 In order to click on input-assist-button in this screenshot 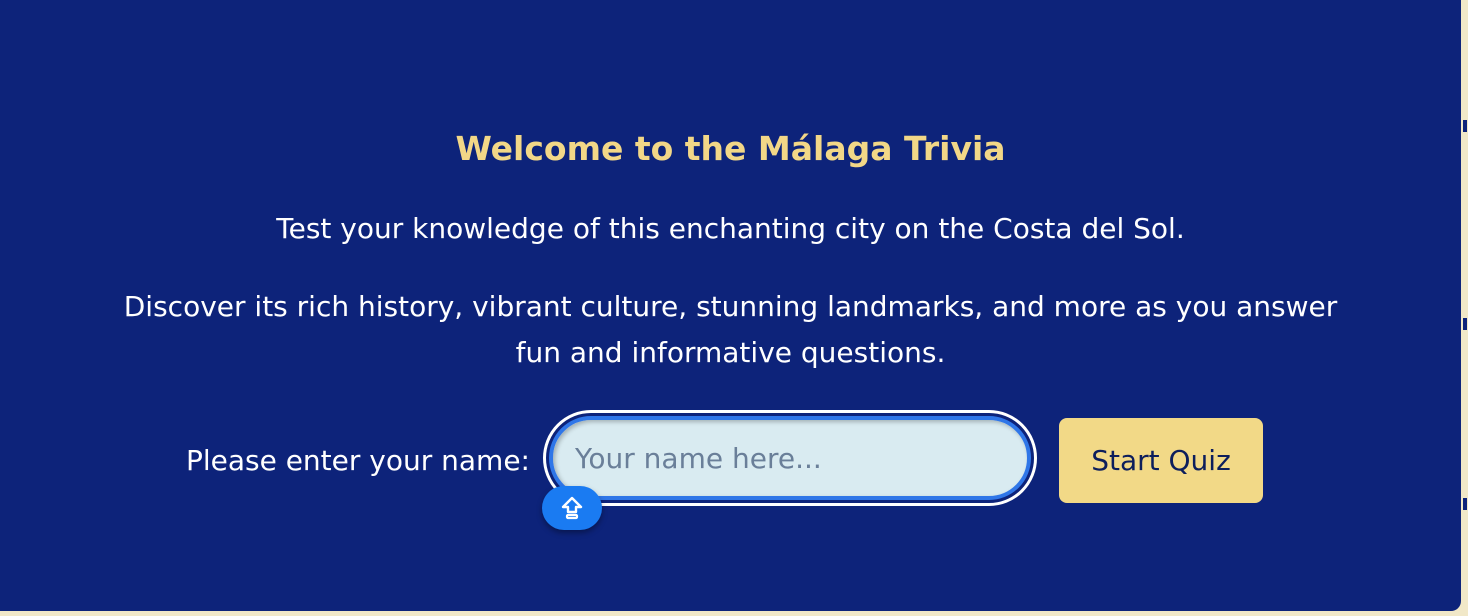, I will do `click(572, 508)`.